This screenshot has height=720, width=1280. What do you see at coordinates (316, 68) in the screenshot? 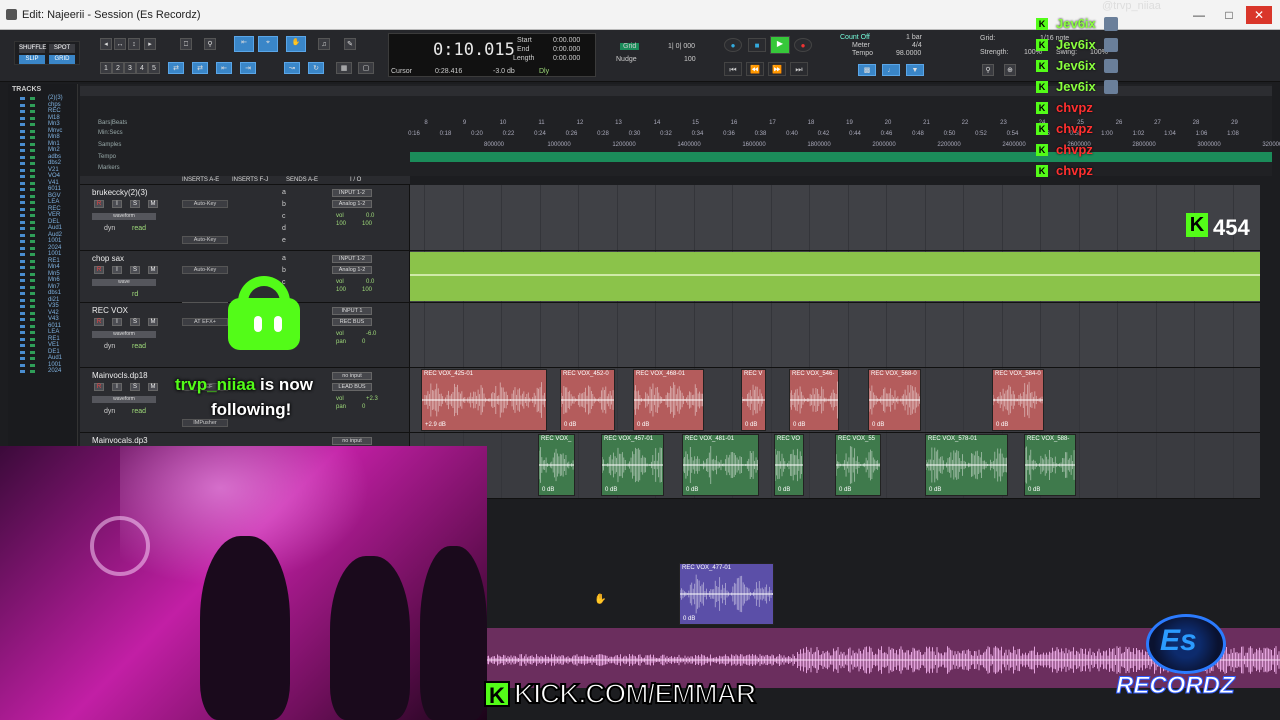
I see `auto-scroll-icon: ↻` at bounding box center [316, 68].